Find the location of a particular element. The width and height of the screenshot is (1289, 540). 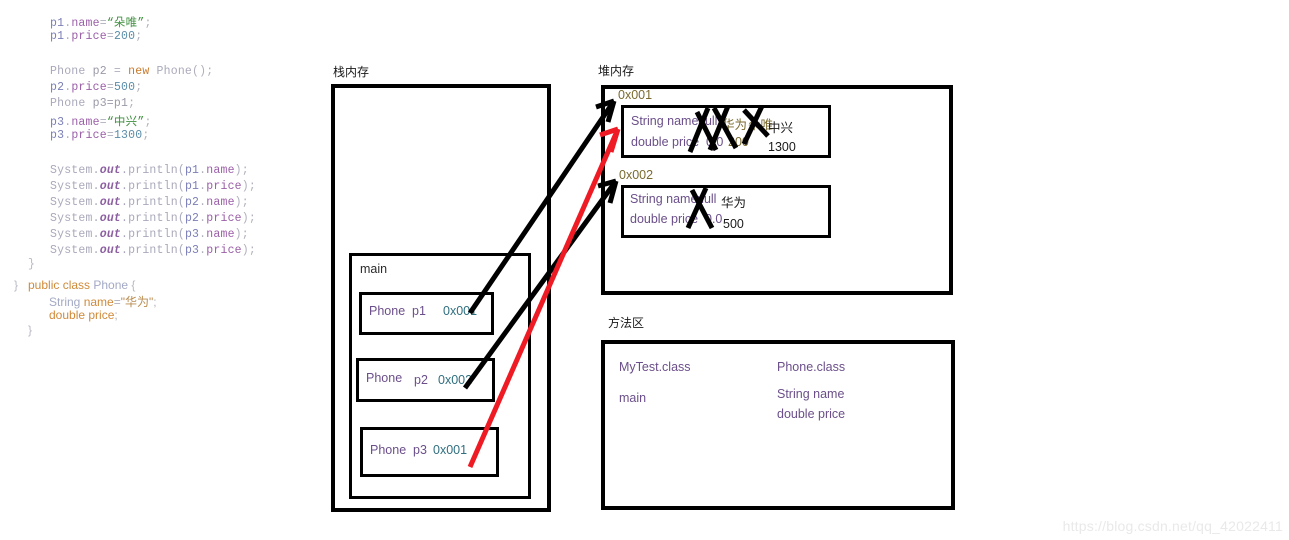

method-area-mytest-class: MyTest.class is located at coordinates (655, 367).